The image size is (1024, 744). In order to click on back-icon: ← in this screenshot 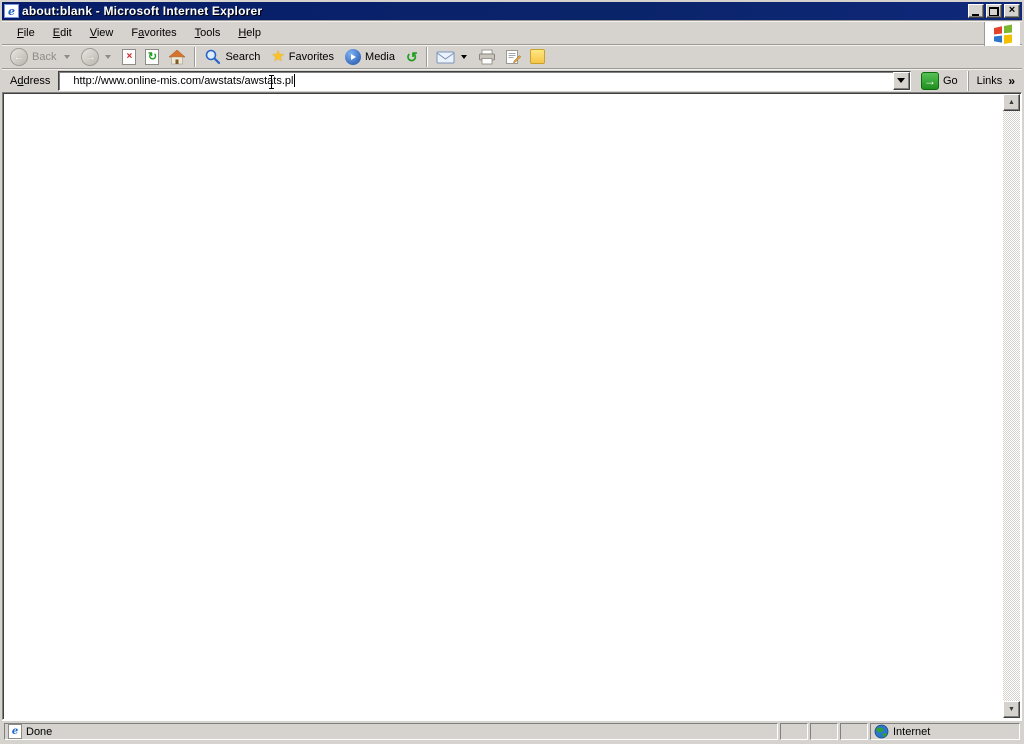, I will do `click(19, 56)`.